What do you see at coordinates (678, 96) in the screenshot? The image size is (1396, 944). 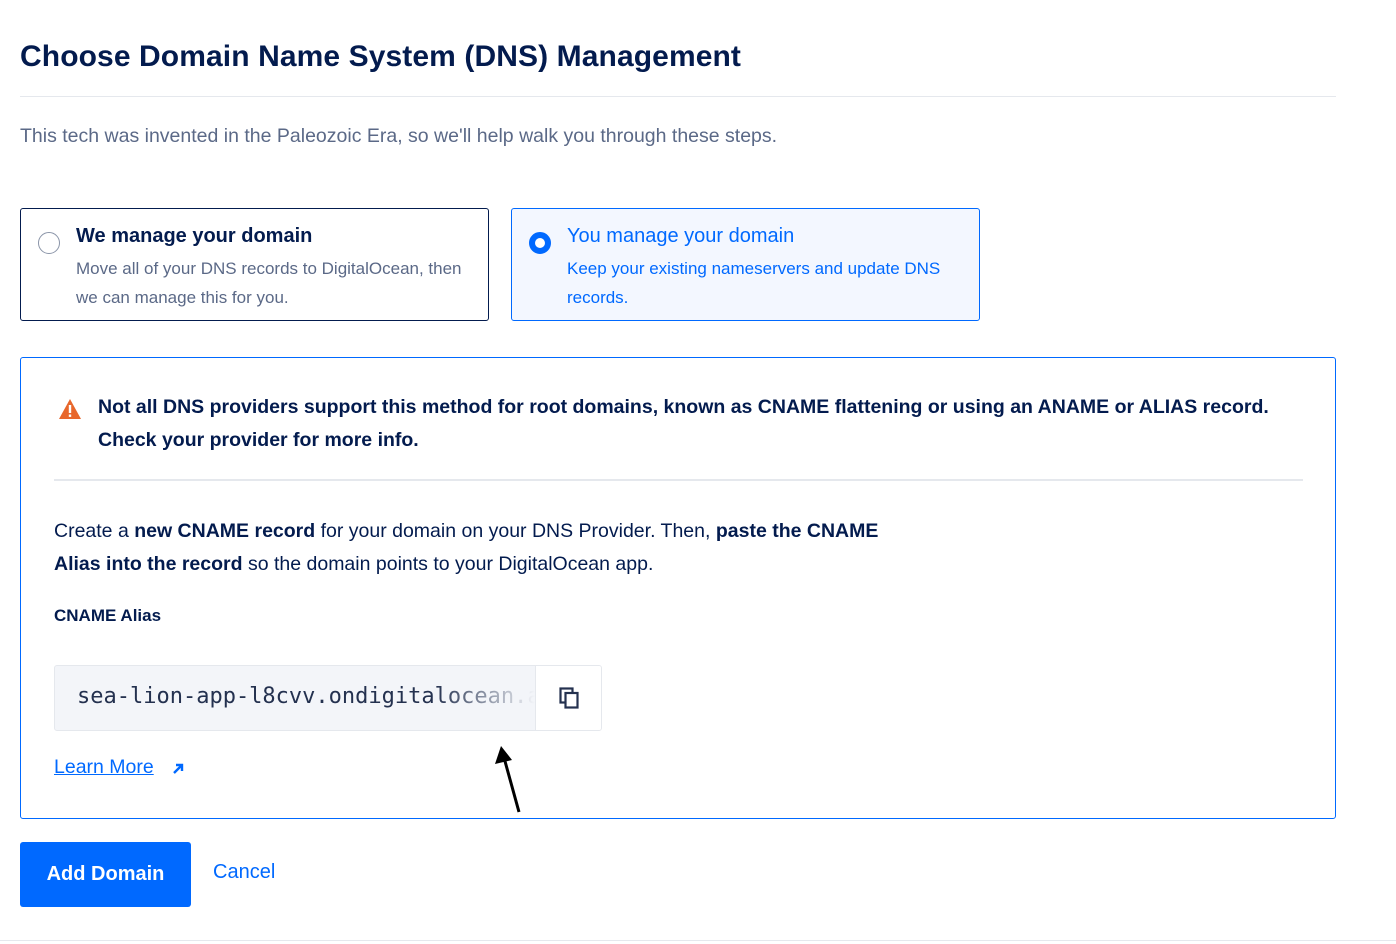 I see `title-divider` at bounding box center [678, 96].